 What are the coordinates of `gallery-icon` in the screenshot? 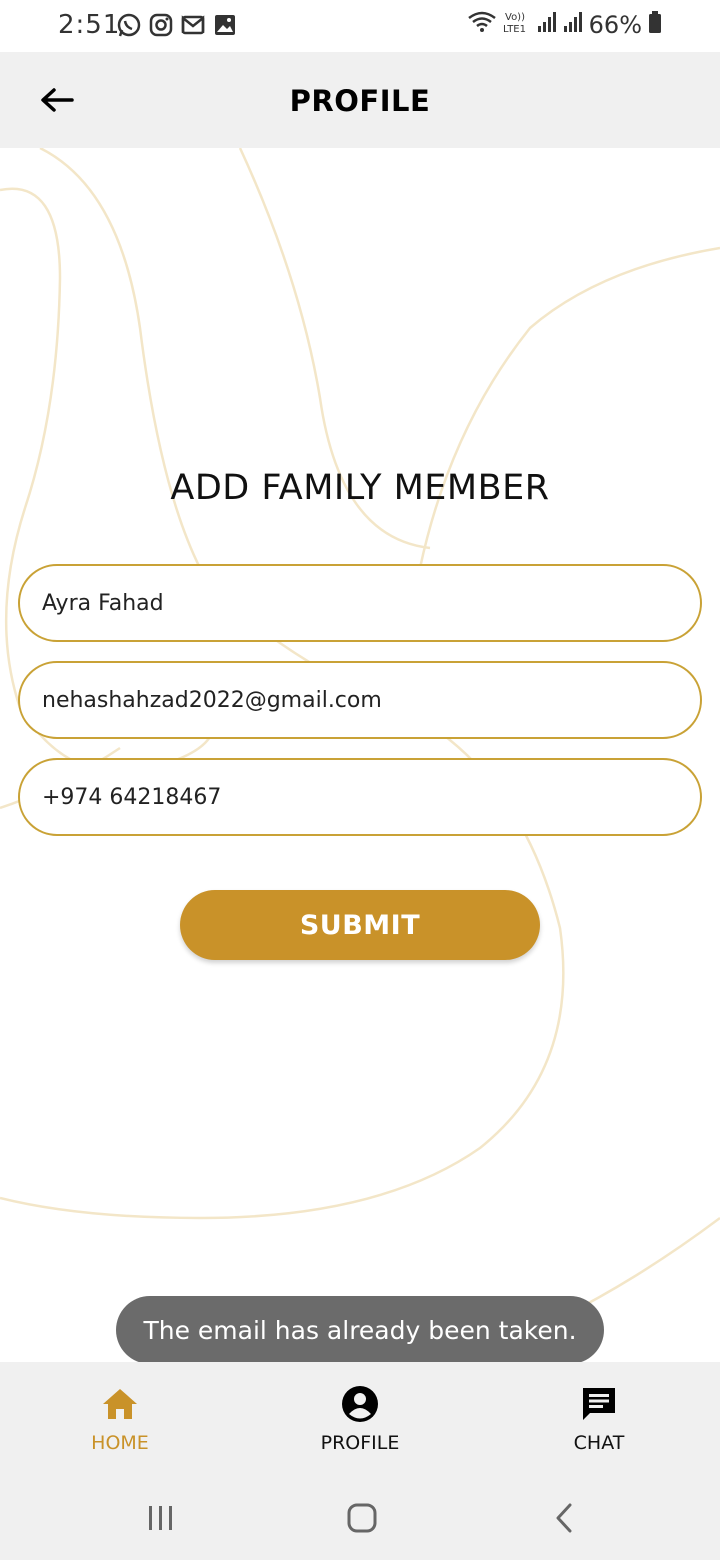 It's located at (225, 25).